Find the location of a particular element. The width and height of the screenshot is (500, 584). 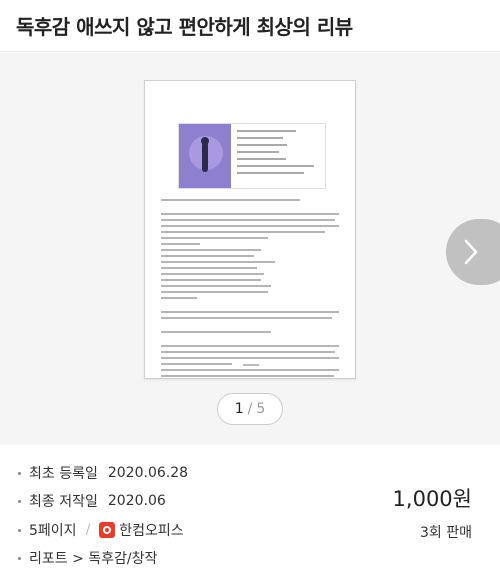

created-date-label: 최종 저작일 is located at coordinates (63, 502).